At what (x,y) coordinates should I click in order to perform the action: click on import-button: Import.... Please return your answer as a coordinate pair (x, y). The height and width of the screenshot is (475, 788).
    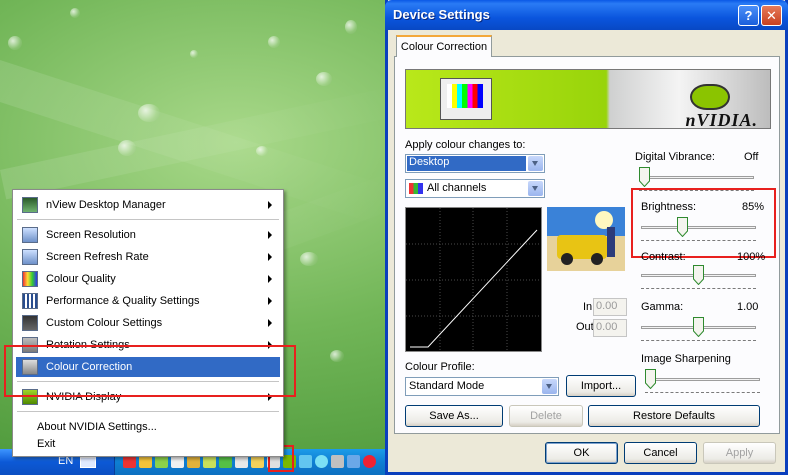
    Looking at the image, I should click on (601, 386).